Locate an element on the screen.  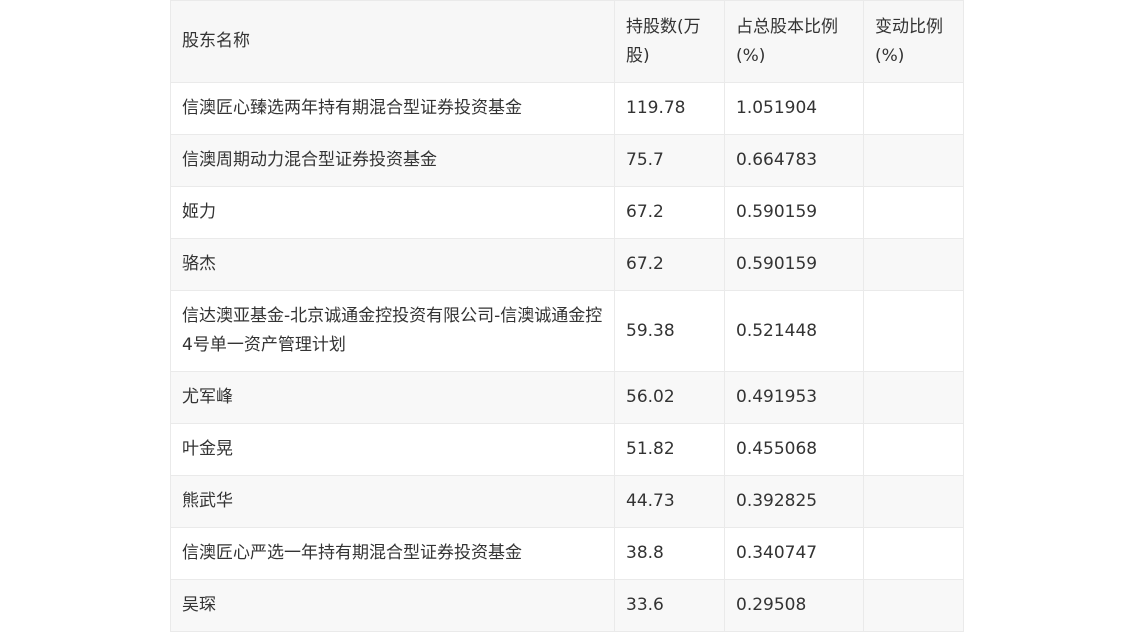
cell-ratio: 1.051904 is located at coordinates (794, 108).